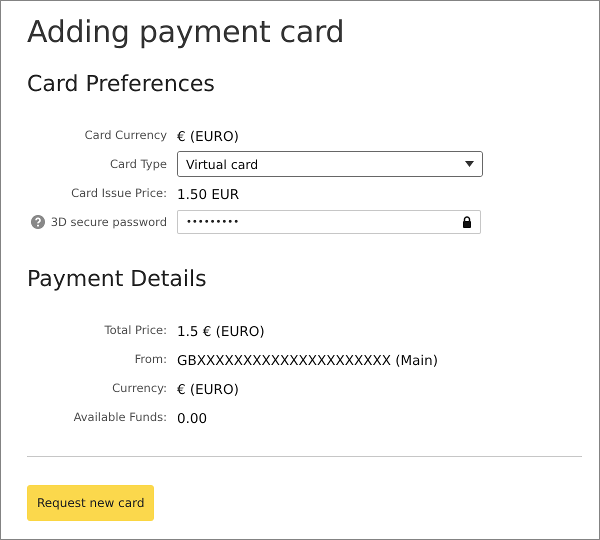 This screenshot has width=600, height=540. Describe the element at coordinates (120, 417) in the screenshot. I see `field-label: Available Funds:` at that location.